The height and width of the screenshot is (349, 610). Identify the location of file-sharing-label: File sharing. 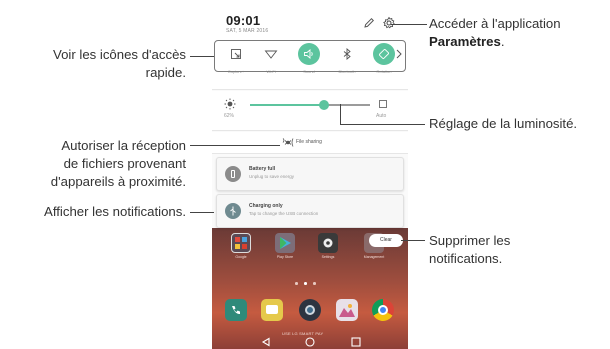
(309, 142).